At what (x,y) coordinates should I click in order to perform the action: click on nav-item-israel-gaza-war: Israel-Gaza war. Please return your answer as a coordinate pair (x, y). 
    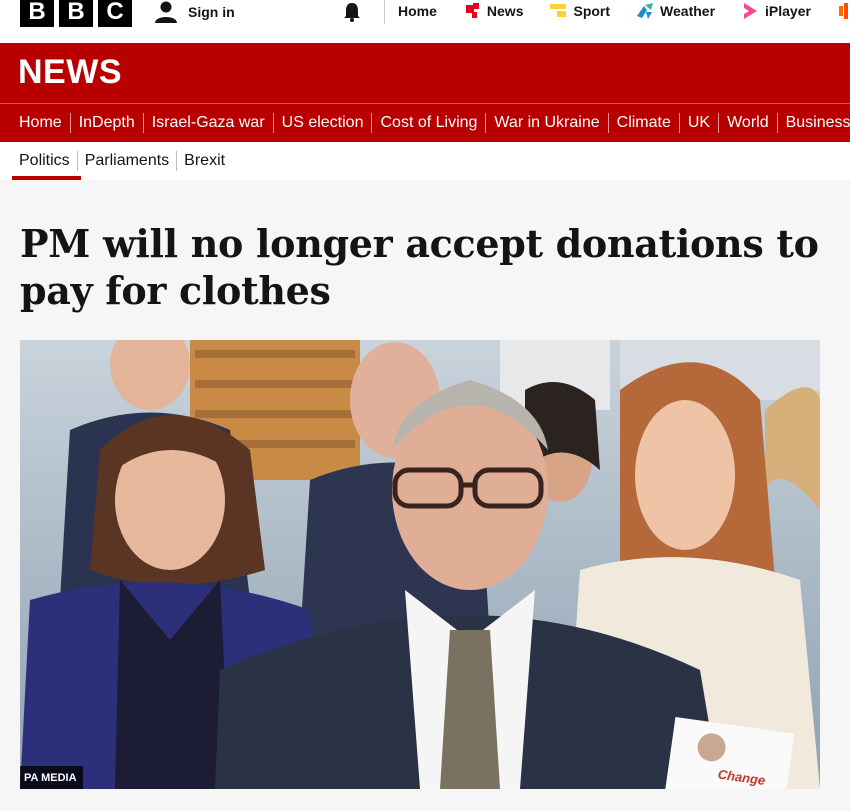
    Looking at the image, I should click on (209, 123).